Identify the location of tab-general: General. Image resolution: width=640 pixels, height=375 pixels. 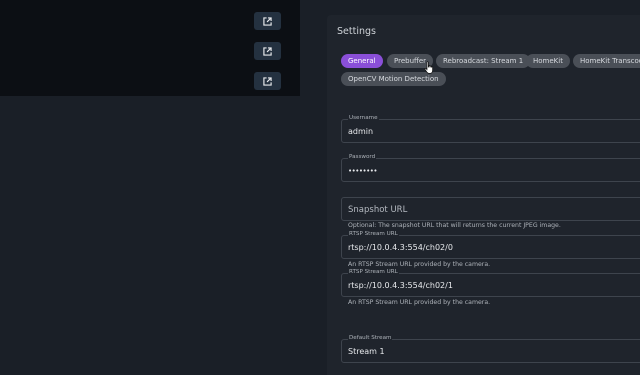
(362, 61).